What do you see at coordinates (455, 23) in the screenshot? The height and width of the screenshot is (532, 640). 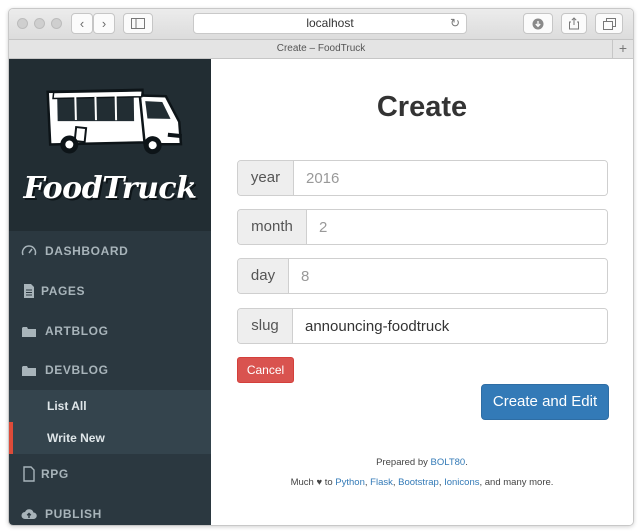 I see `reload-icon: ↻` at bounding box center [455, 23].